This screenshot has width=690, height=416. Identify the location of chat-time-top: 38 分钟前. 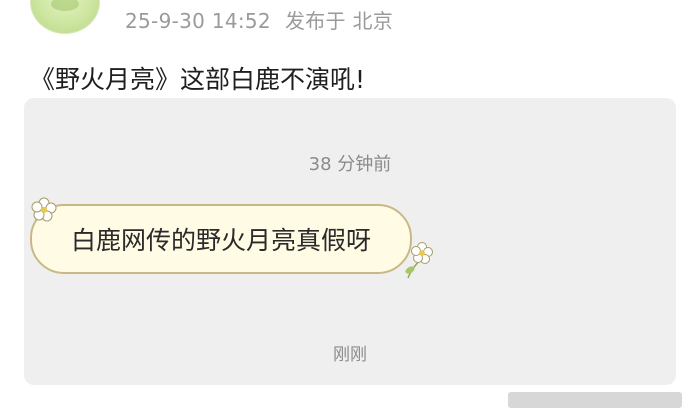
(350, 164).